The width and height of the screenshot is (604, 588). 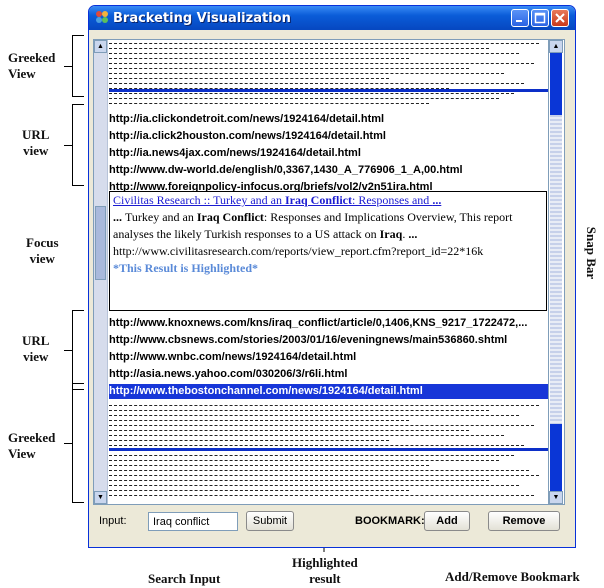 I want to click on greeked-view-top, so click(x=329, y=73).